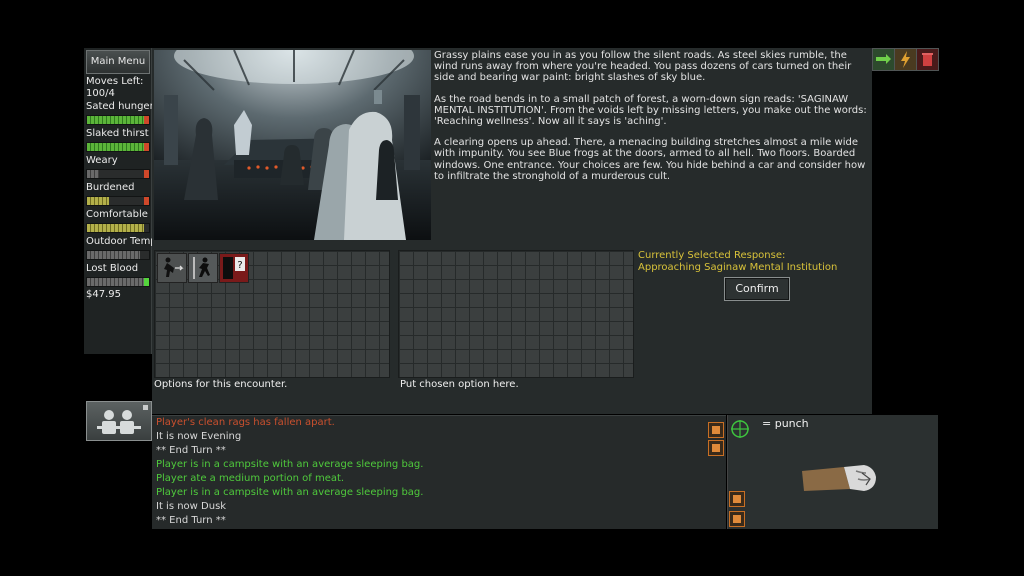  I want to click on stat-temperature-bar, so click(118, 255).